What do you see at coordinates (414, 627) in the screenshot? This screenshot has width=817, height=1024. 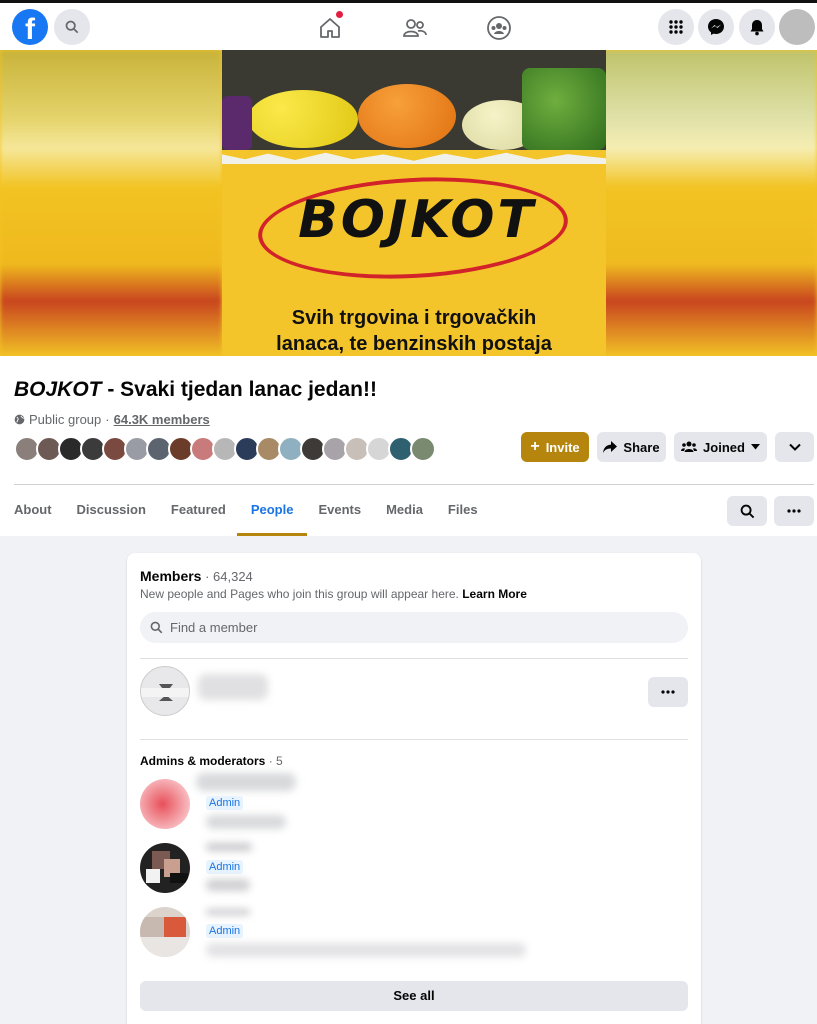 I see `find-member-input: Find a member` at bounding box center [414, 627].